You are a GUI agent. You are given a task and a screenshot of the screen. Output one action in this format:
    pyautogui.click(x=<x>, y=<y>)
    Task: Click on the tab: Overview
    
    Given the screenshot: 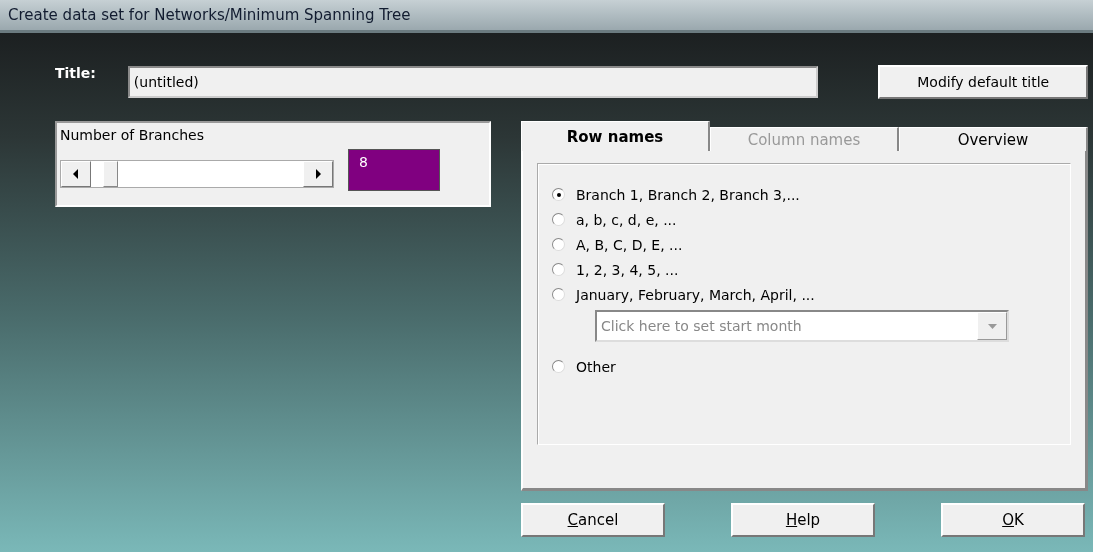 What is the action you would take?
    pyautogui.click(x=993, y=139)
    